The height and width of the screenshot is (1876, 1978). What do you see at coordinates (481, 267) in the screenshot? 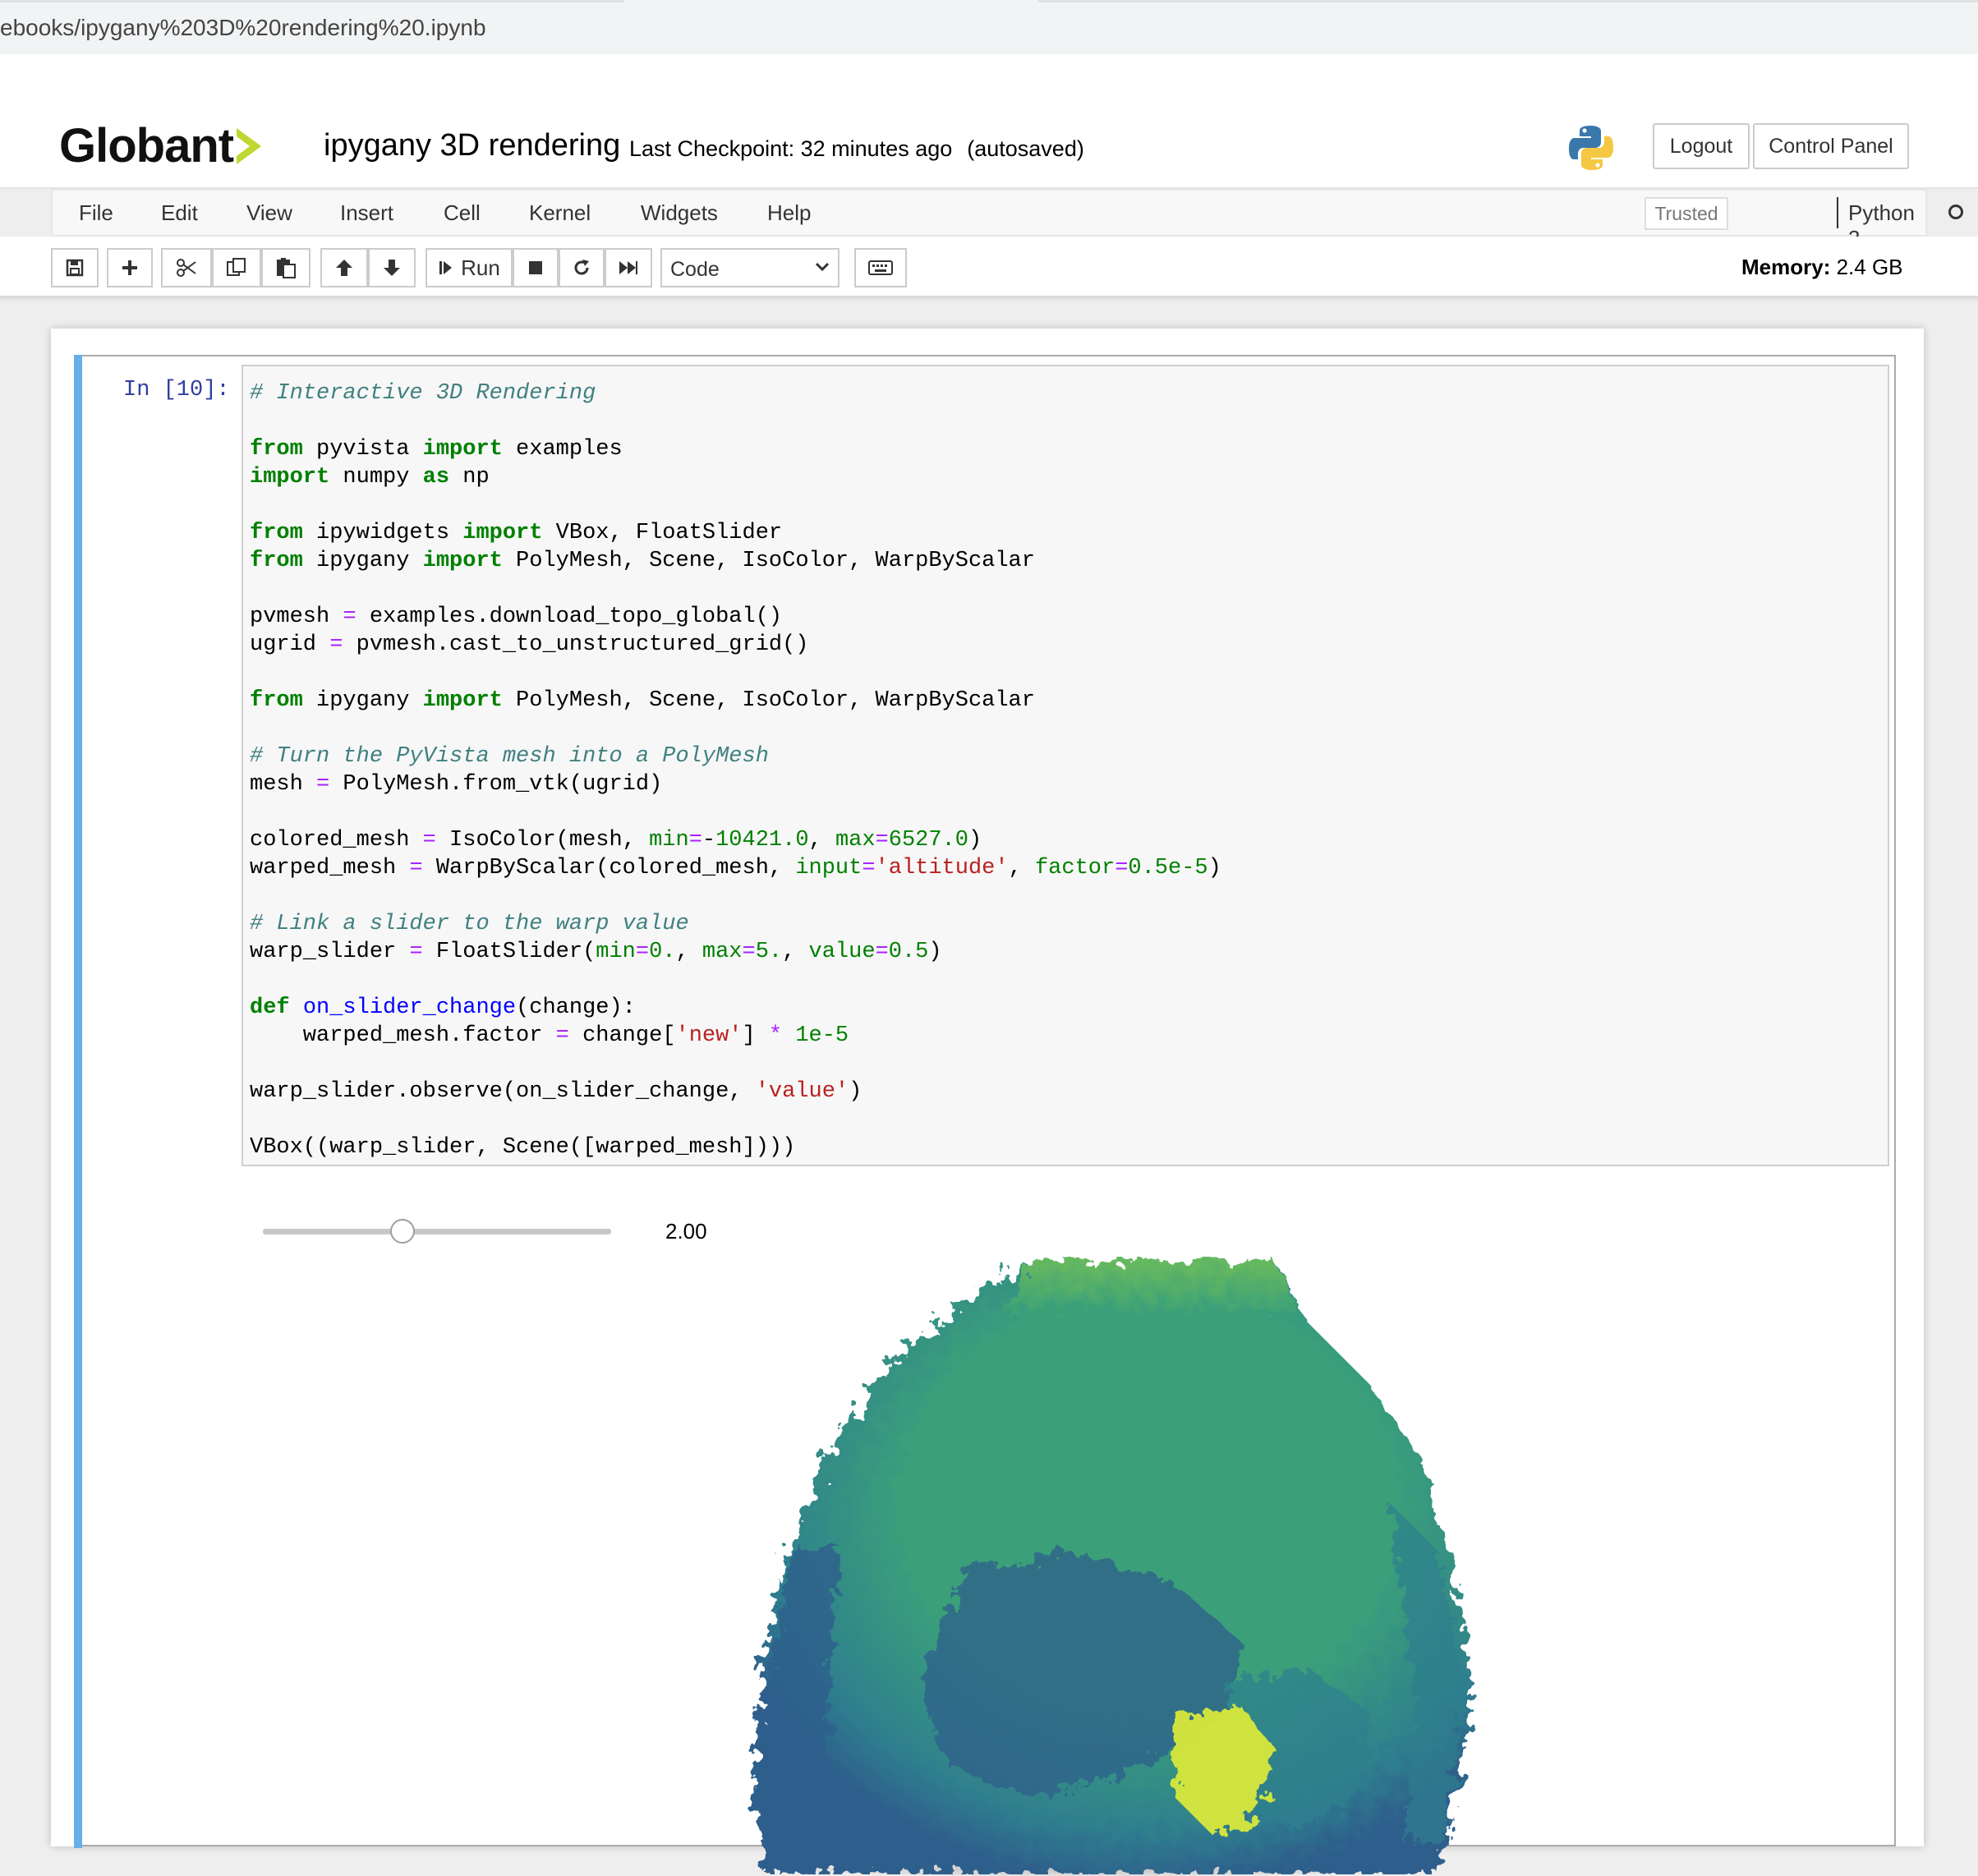
I see `run-label: Run` at bounding box center [481, 267].